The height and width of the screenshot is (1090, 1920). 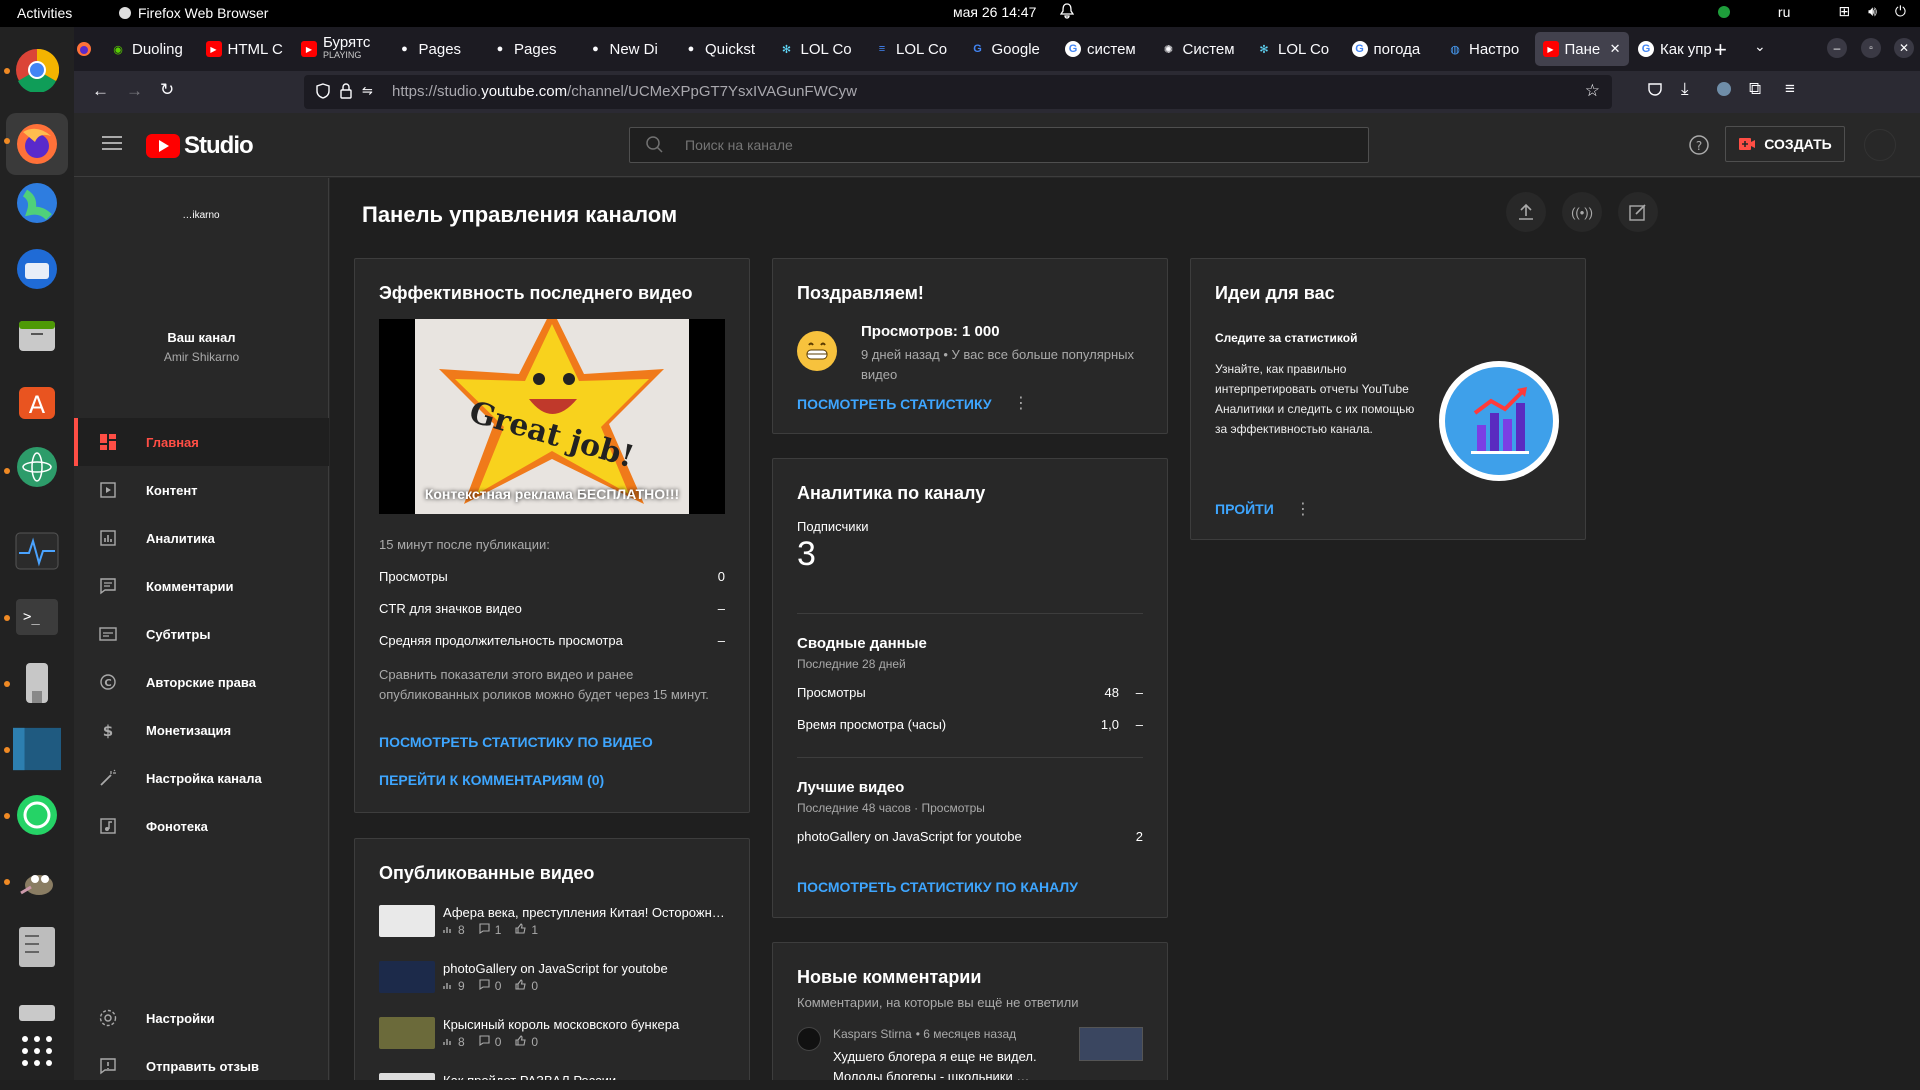 What do you see at coordinates (583, 1024) in the screenshot?
I see `video-title: Крысиный король московского бункера` at bounding box center [583, 1024].